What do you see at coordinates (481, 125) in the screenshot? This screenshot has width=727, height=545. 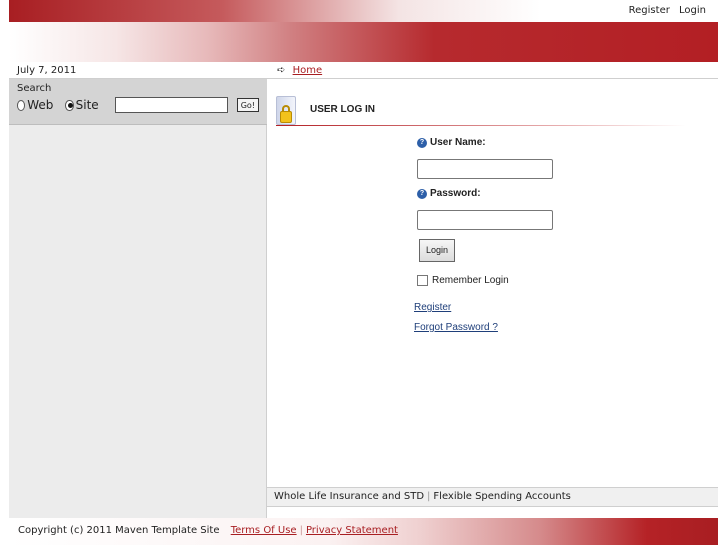 I see `title-divider` at bounding box center [481, 125].